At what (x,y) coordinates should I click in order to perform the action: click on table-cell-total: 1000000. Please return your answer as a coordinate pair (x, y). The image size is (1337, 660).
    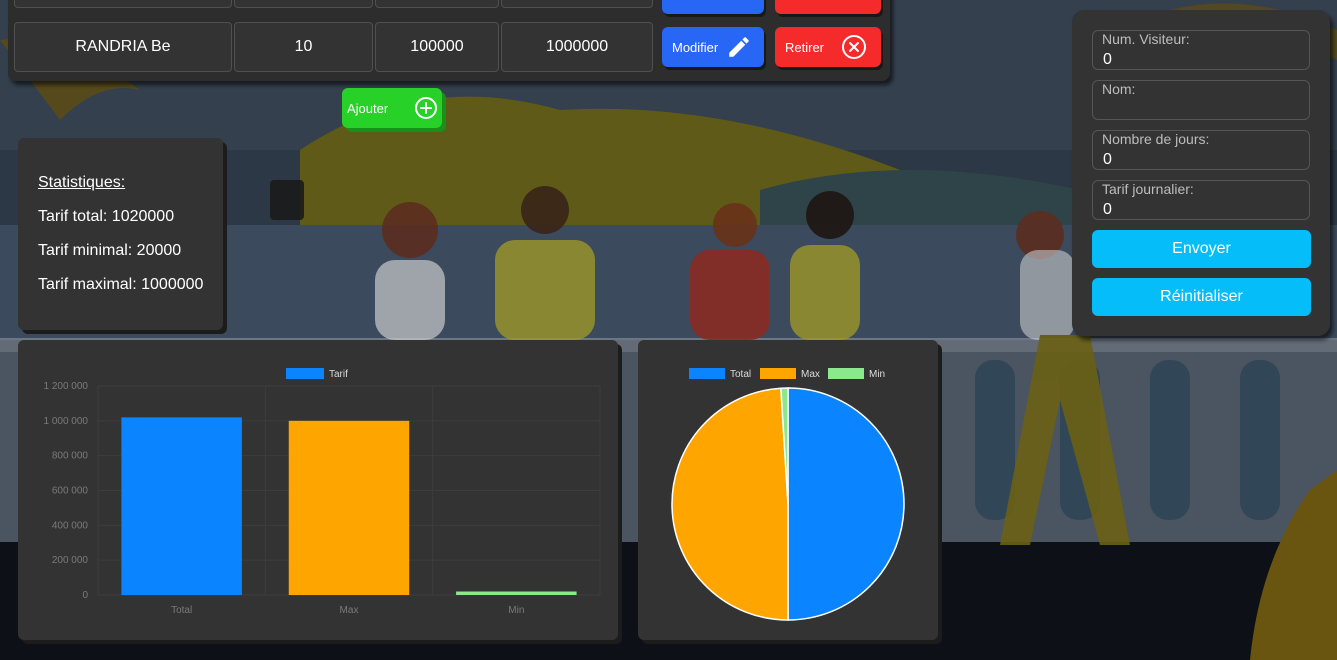
    Looking at the image, I should click on (577, 47).